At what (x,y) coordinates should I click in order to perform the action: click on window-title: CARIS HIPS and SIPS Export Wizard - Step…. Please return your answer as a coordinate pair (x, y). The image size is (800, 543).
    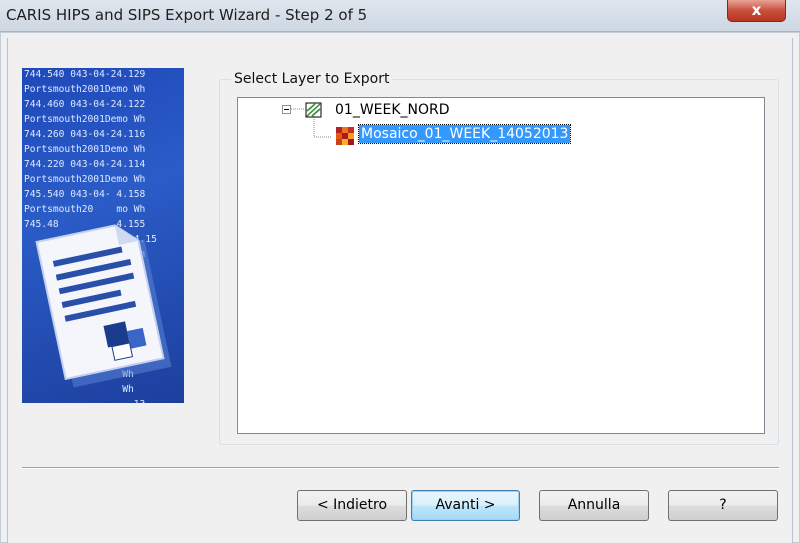
    Looking at the image, I should click on (187, 15).